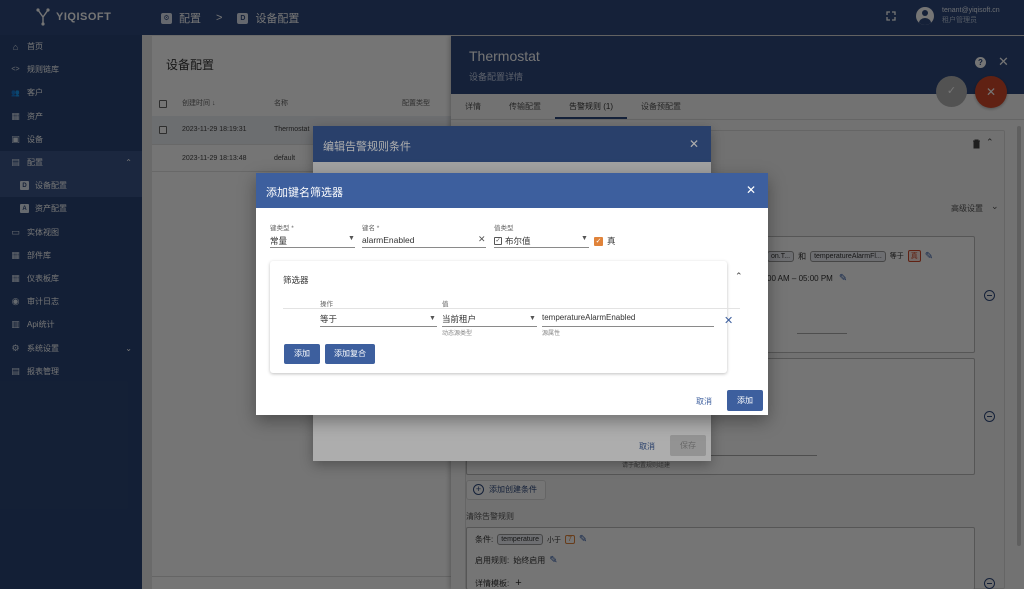 Image resolution: width=1024 pixels, height=589 pixels. Describe the element at coordinates (302, 354) in the screenshot. I see `add-filter-button: 添加` at that location.